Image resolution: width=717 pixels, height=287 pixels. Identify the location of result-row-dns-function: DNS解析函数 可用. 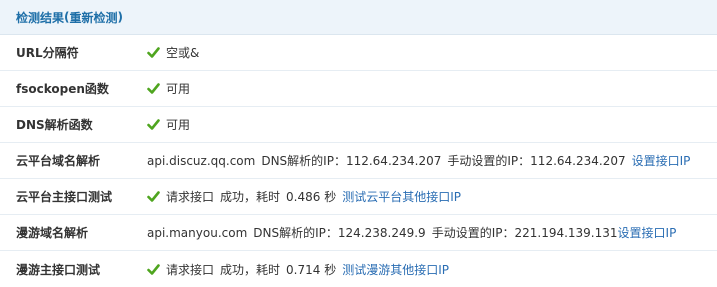
(358, 125).